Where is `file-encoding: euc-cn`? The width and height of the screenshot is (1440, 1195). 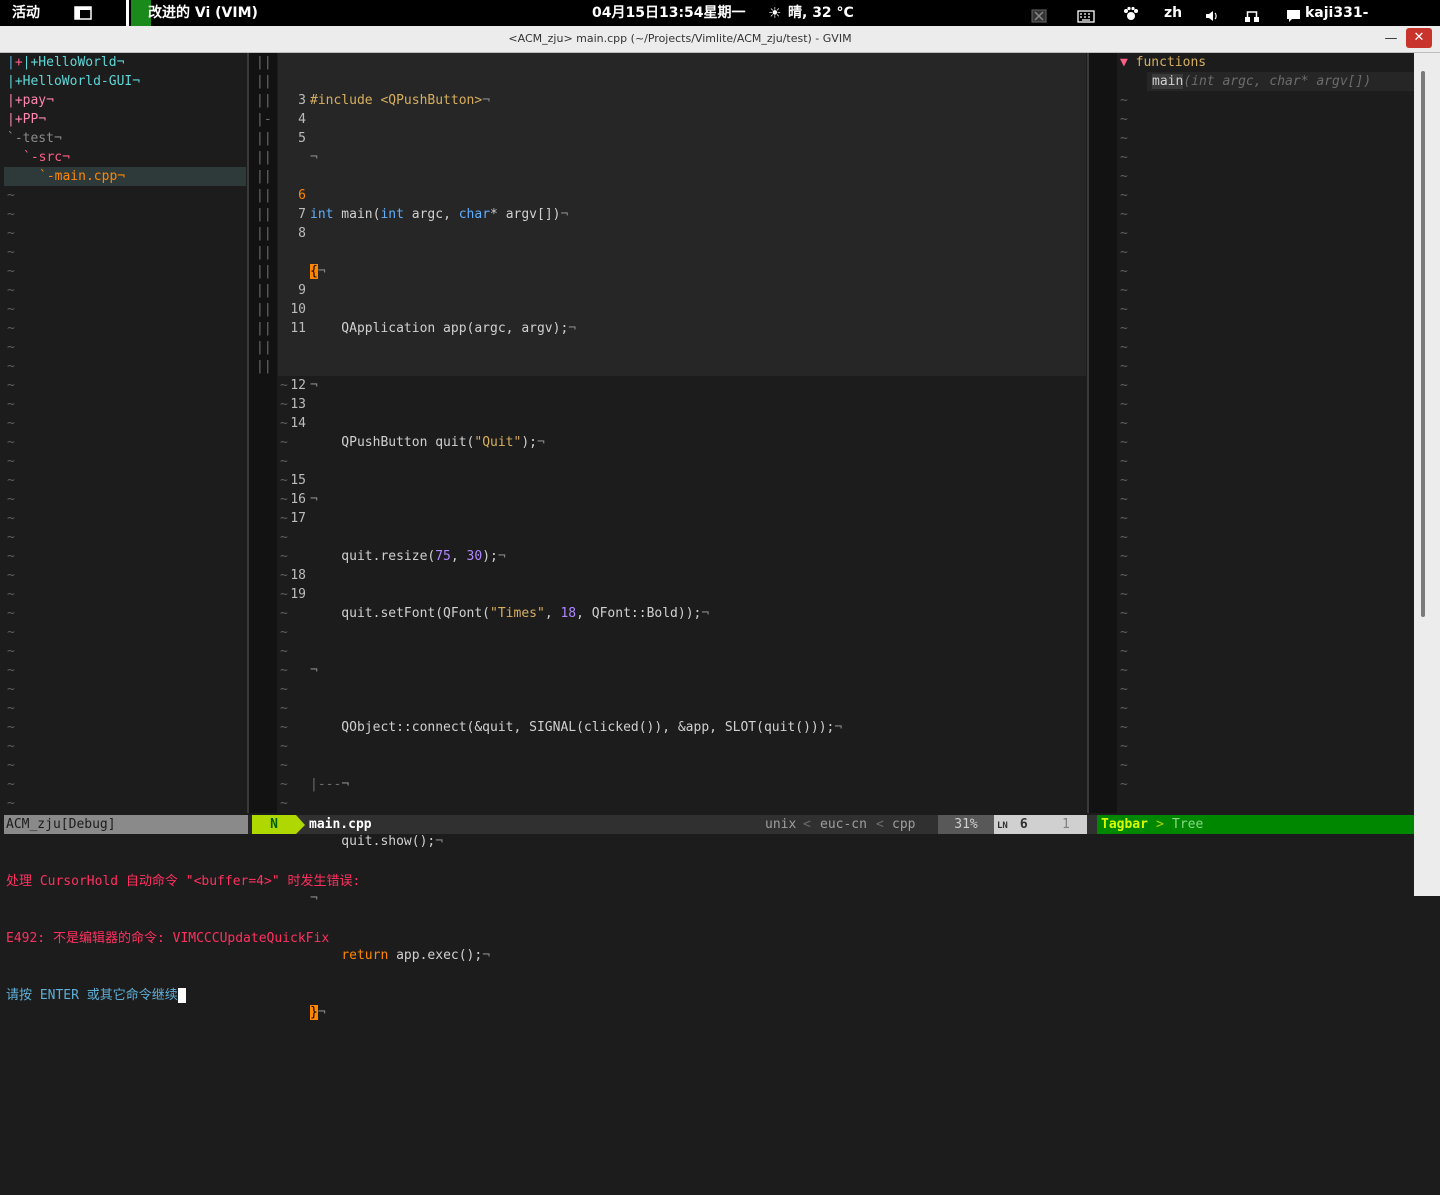 file-encoding: euc-cn is located at coordinates (843, 824).